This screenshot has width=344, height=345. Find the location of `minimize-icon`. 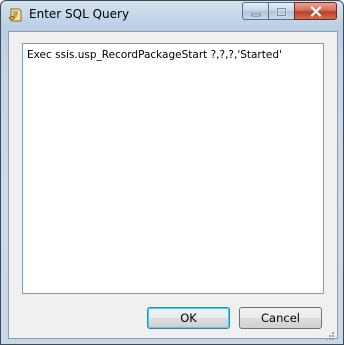

minimize-icon is located at coordinates (256, 11).